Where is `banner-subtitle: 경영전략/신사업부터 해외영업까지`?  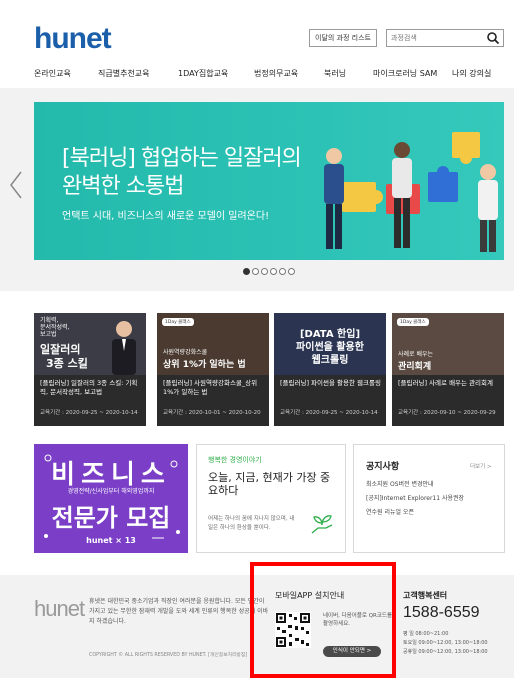
banner-subtitle: 경영전략/신사업부터 해외영업까지 is located at coordinates (111, 491).